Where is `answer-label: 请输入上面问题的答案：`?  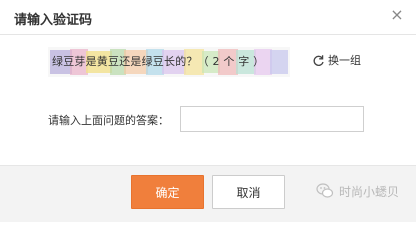 answer-label: 请输入上面问题的答案： is located at coordinates (108, 120).